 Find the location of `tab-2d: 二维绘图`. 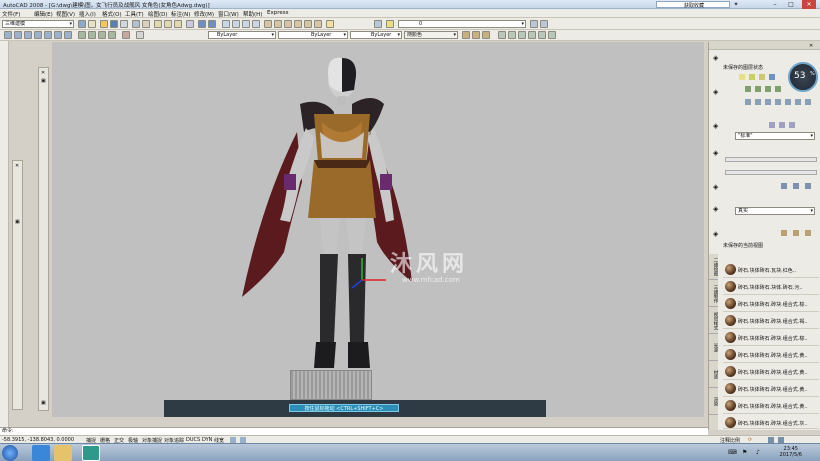

tab-2d: 二维绘图 is located at coordinates (713, 267).